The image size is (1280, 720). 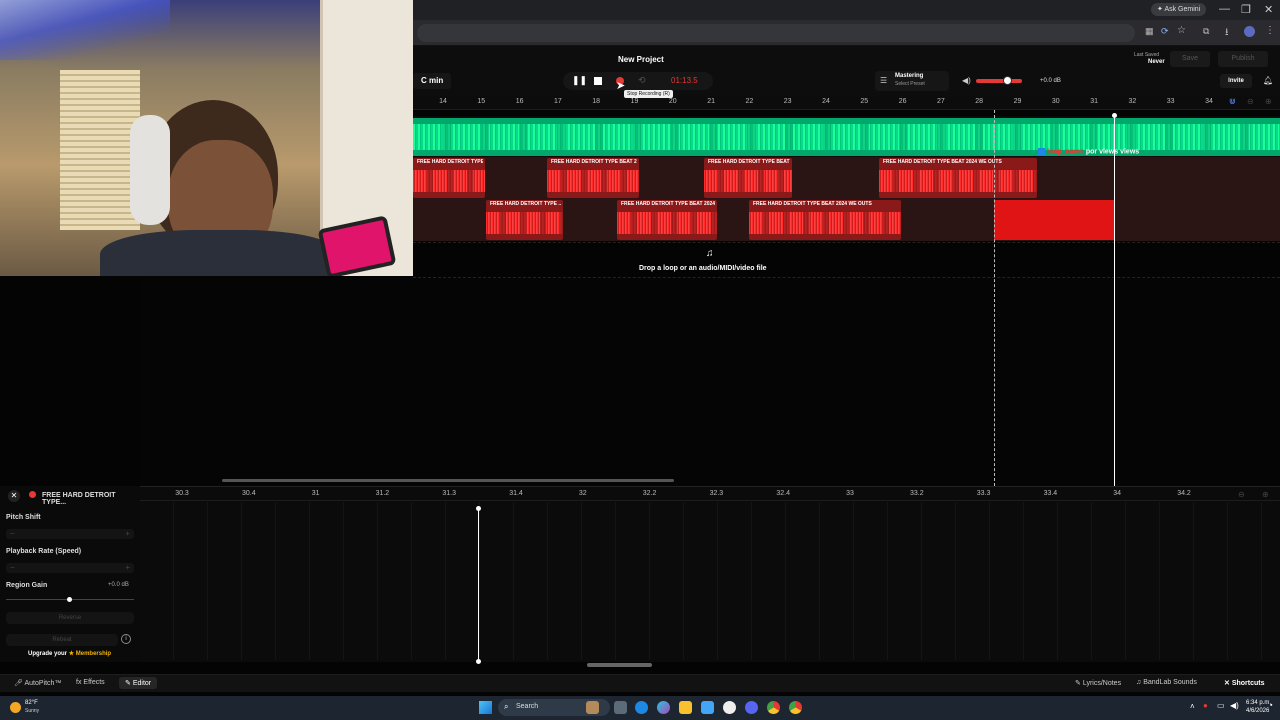 What do you see at coordinates (382, 493) in the screenshot?
I see `editor-ruler-tick: 31.2` at bounding box center [382, 493].